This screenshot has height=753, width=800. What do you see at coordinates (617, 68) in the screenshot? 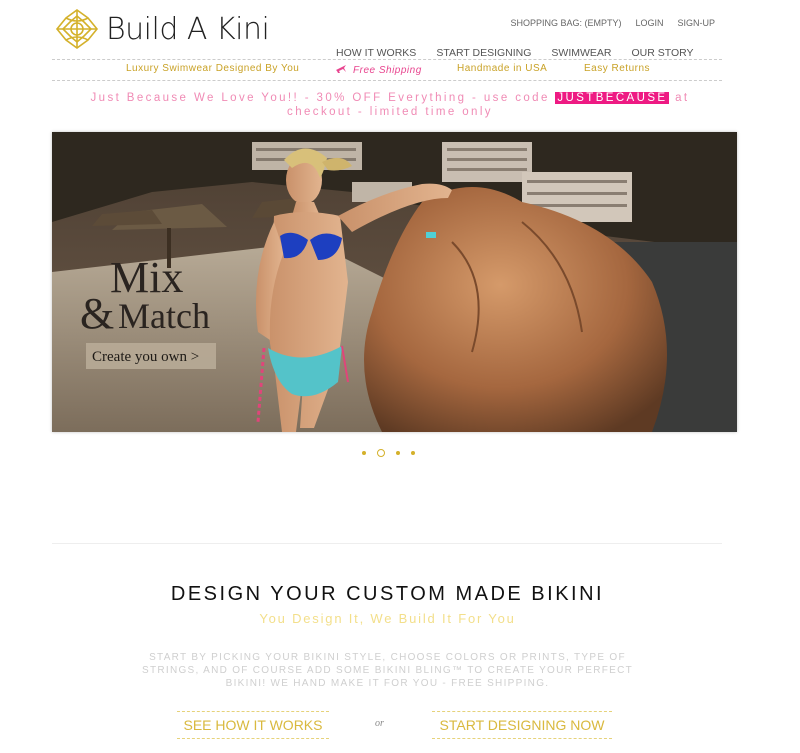
I see `perk-returns: Easy Returns` at bounding box center [617, 68].